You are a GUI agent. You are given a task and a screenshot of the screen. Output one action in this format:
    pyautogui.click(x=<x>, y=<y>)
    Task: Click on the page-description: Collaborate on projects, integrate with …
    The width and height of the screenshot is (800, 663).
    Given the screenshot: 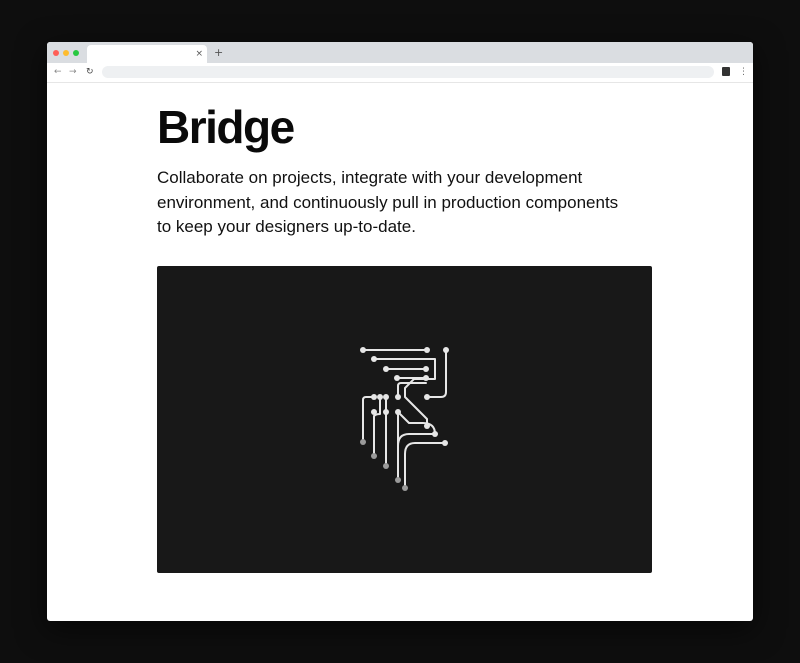 What is the action you would take?
    pyautogui.click(x=388, y=202)
    